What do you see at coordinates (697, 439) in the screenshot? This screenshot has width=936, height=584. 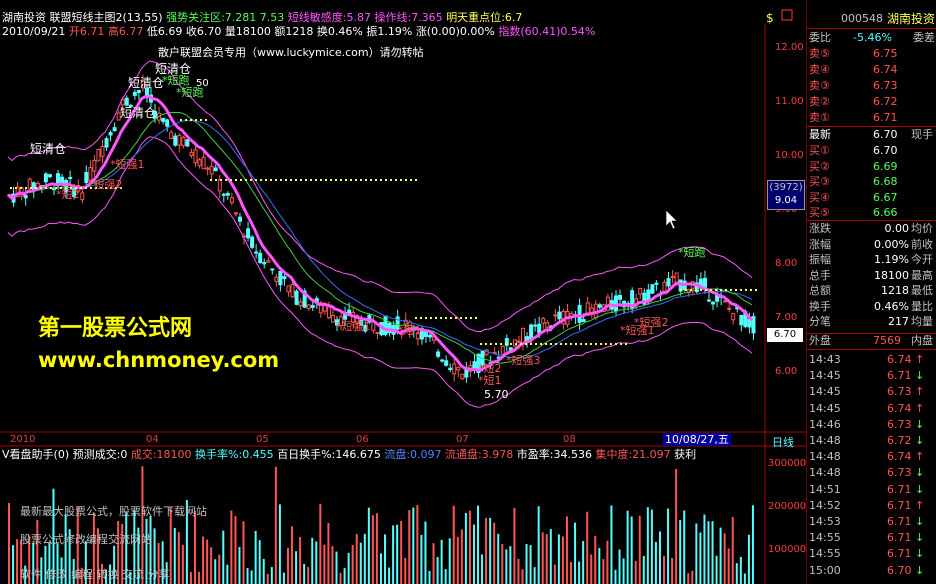 I see `selected-date-box: 10/08/27,五` at bounding box center [697, 439].